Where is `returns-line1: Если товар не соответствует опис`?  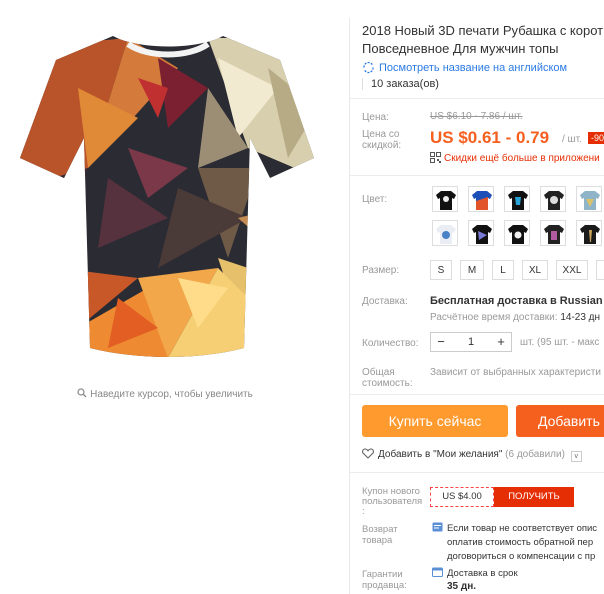 returns-line1: Если товар не соответствует опис is located at coordinates (522, 528).